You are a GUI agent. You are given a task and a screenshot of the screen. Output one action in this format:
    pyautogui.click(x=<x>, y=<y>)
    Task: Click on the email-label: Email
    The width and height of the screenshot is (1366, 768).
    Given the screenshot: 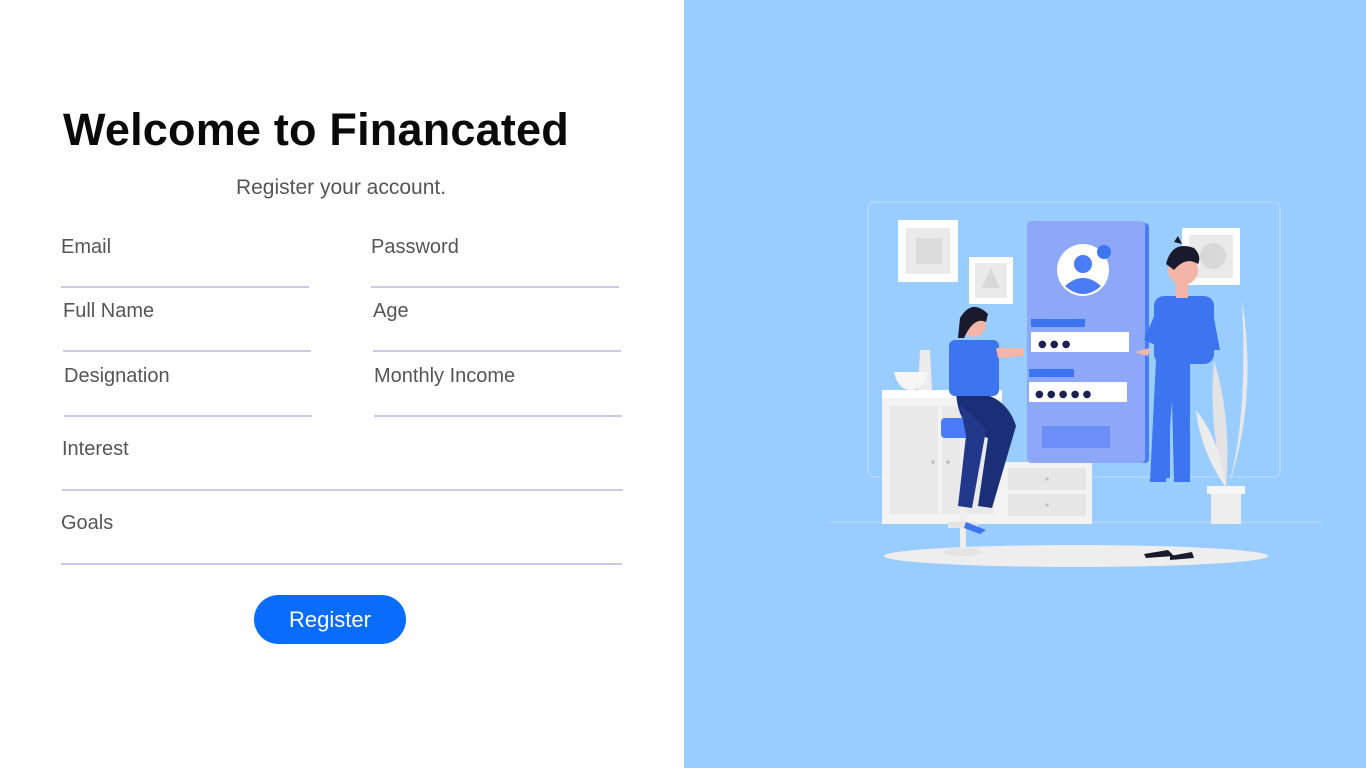 What is the action you would take?
    pyautogui.click(x=86, y=247)
    